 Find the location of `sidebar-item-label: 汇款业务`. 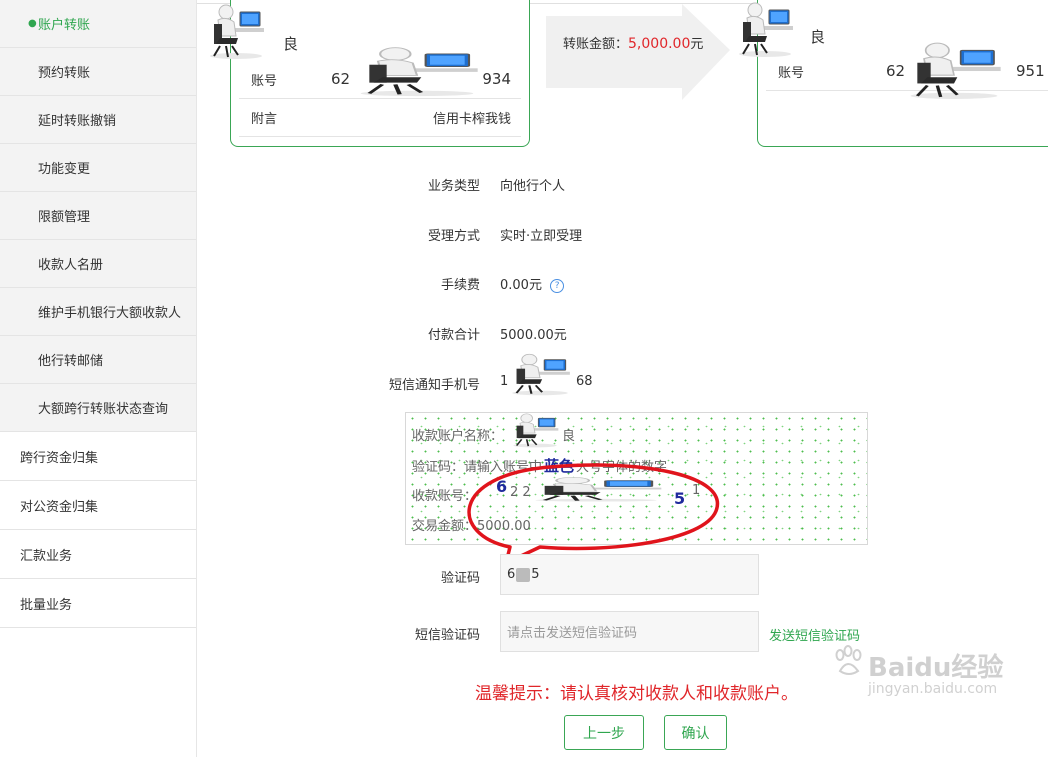

sidebar-item-label: 汇款业务 is located at coordinates (46, 556).